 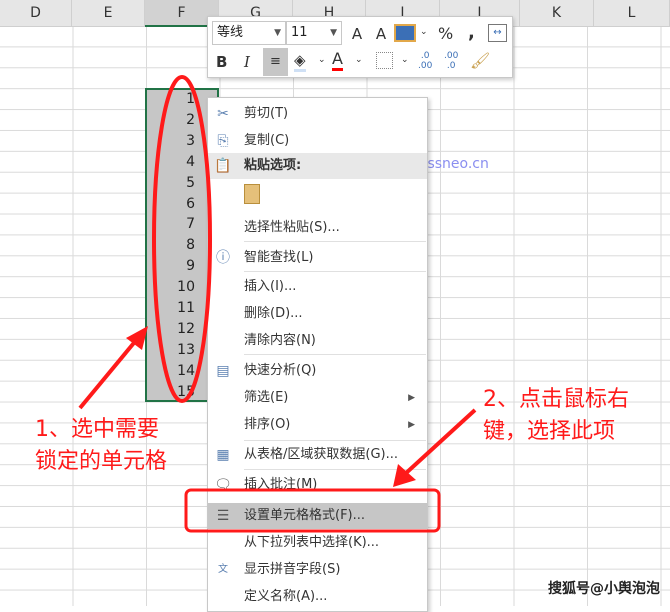 What do you see at coordinates (109, 373) in the screenshot?
I see `arrow-step1` at bounding box center [109, 373].